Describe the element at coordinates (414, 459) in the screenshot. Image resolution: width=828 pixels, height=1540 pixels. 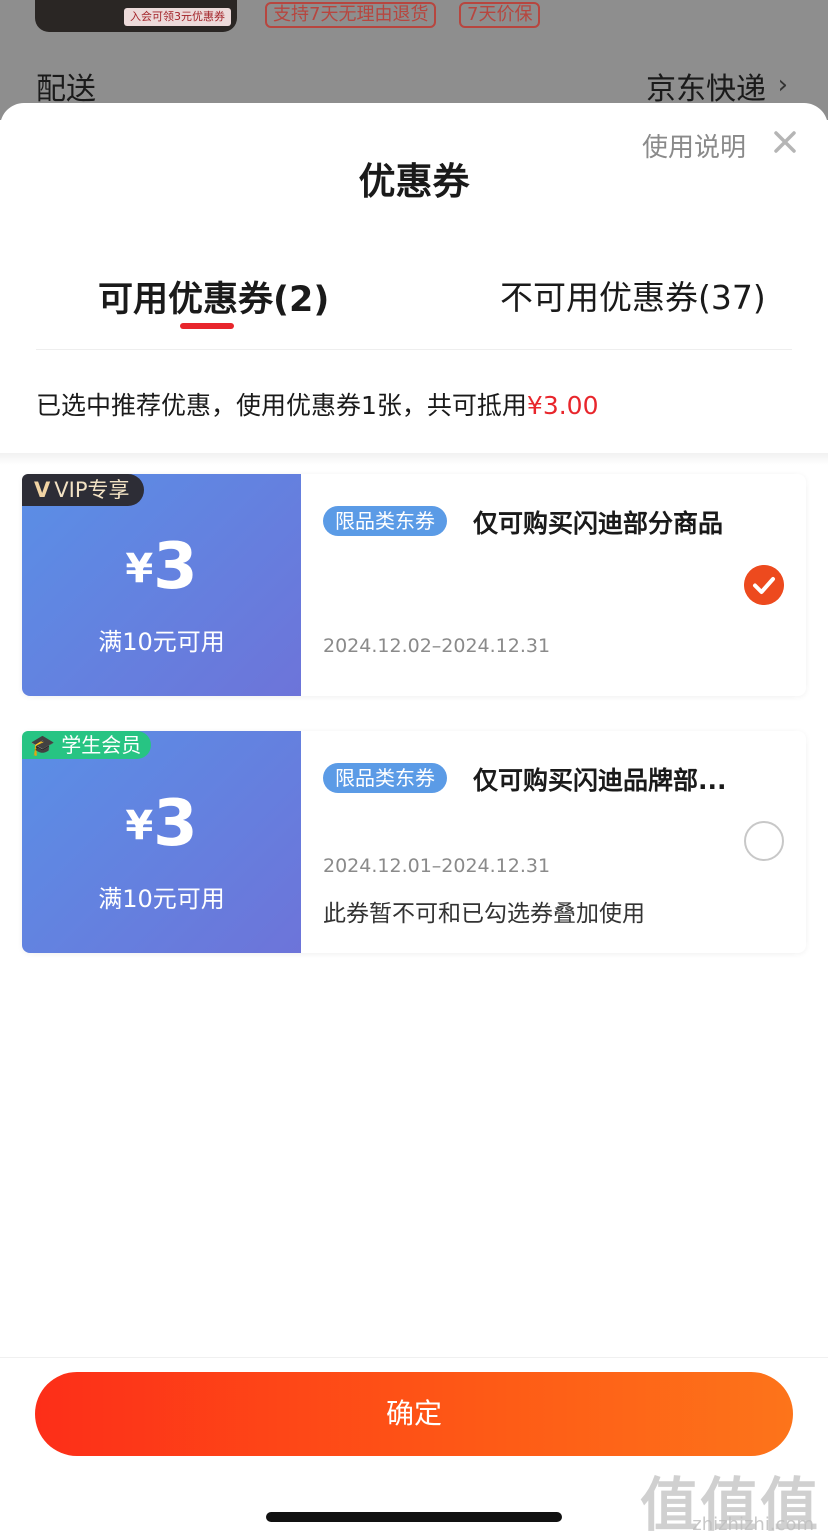
I see `list-top-shadow` at that location.